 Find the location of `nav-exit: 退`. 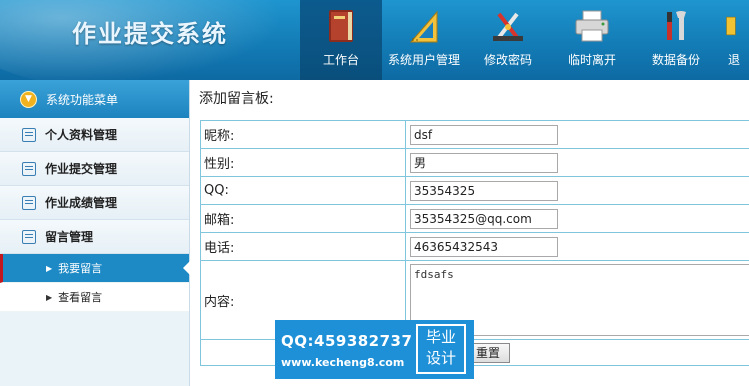

nav-exit: 退 is located at coordinates (733, 40).